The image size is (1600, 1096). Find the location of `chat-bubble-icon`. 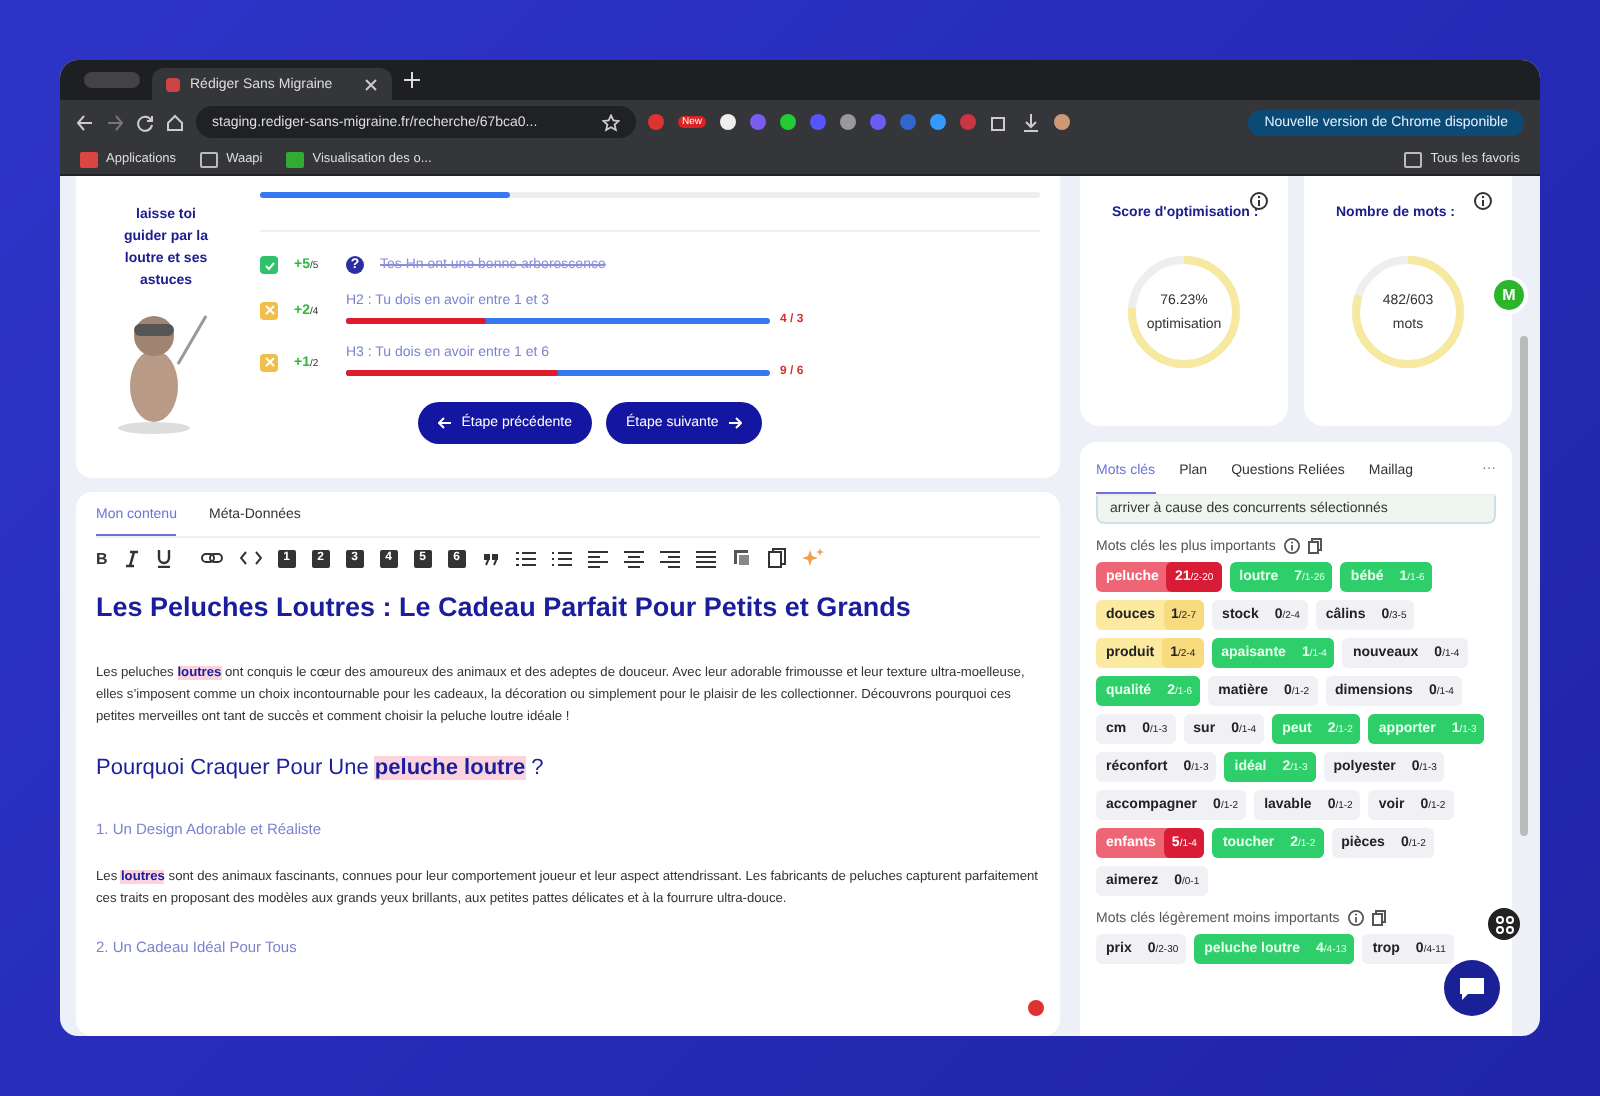

chat-bubble-icon is located at coordinates (1472, 988).